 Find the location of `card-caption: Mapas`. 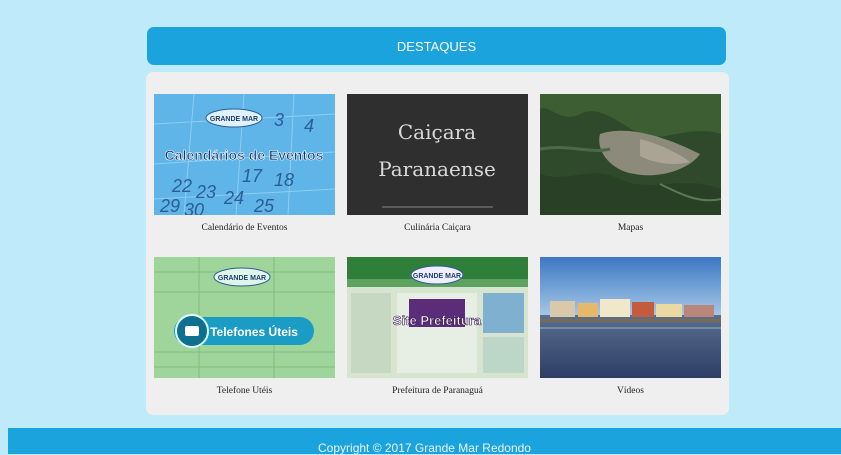

card-caption: Mapas is located at coordinates (630, 228).